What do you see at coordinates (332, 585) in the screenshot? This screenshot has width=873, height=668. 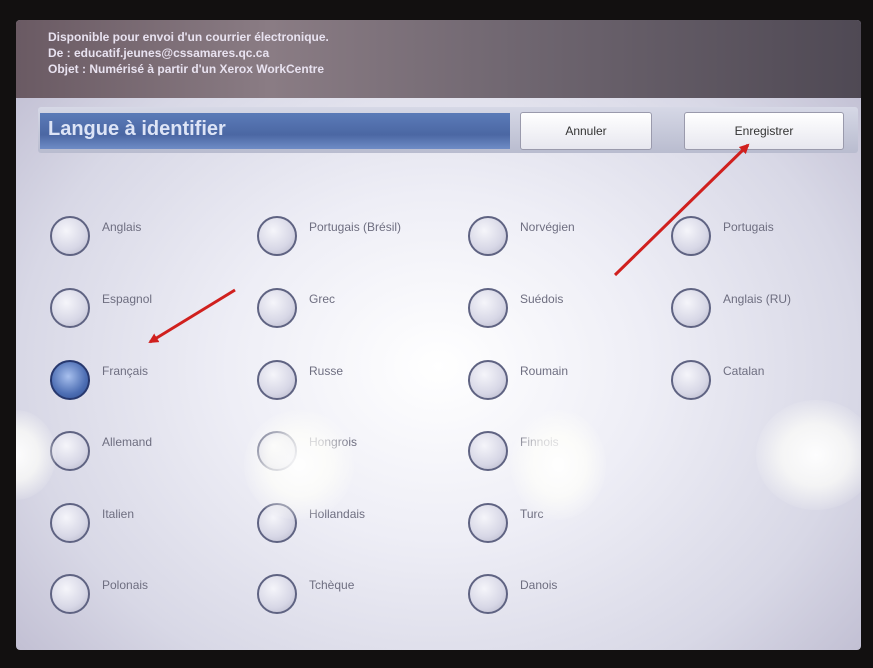 I see `language-label: Tchèque` at bounding box center [332, 585].